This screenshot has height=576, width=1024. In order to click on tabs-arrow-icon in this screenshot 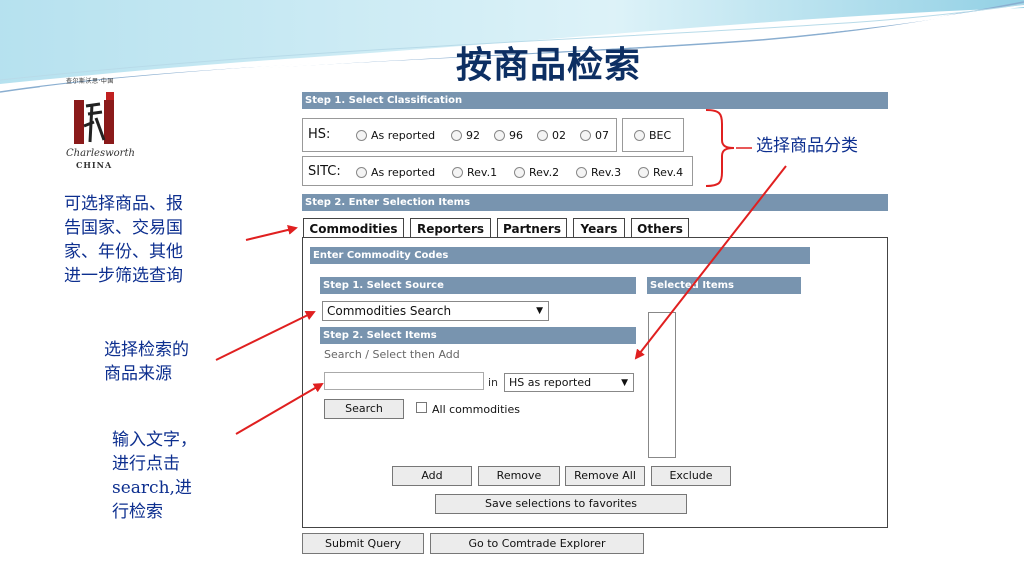, I will do `click(271, 233)`.